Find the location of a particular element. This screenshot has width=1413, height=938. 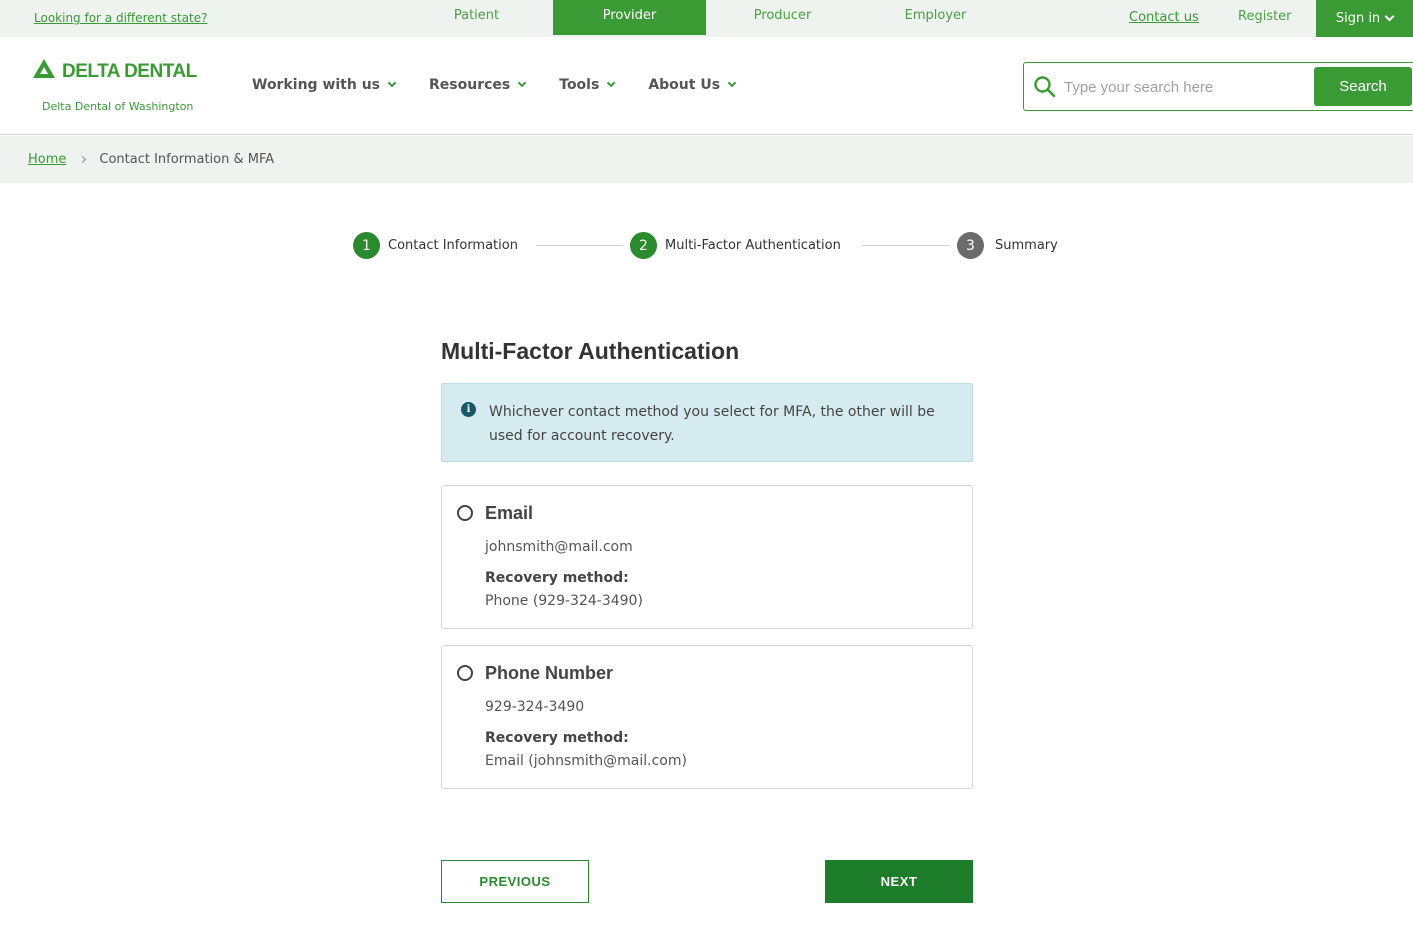

brand-subtitle: Delta Dental of Washington is located at coordinates (118, 106).